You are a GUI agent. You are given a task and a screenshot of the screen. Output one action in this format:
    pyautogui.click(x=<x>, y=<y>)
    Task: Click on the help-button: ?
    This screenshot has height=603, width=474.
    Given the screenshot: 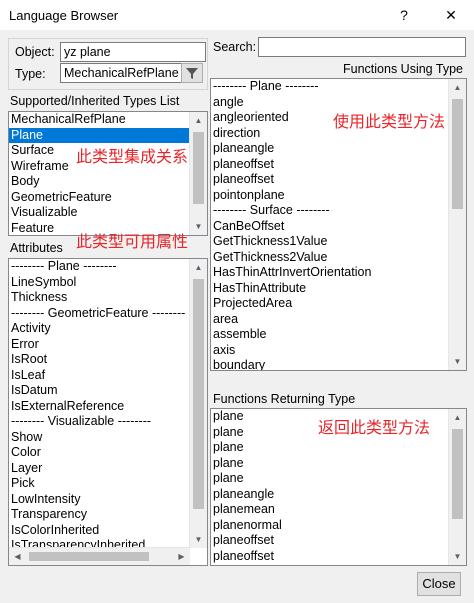 What is the action you would take?
    pyautogui.click(x=404, y=15)
    